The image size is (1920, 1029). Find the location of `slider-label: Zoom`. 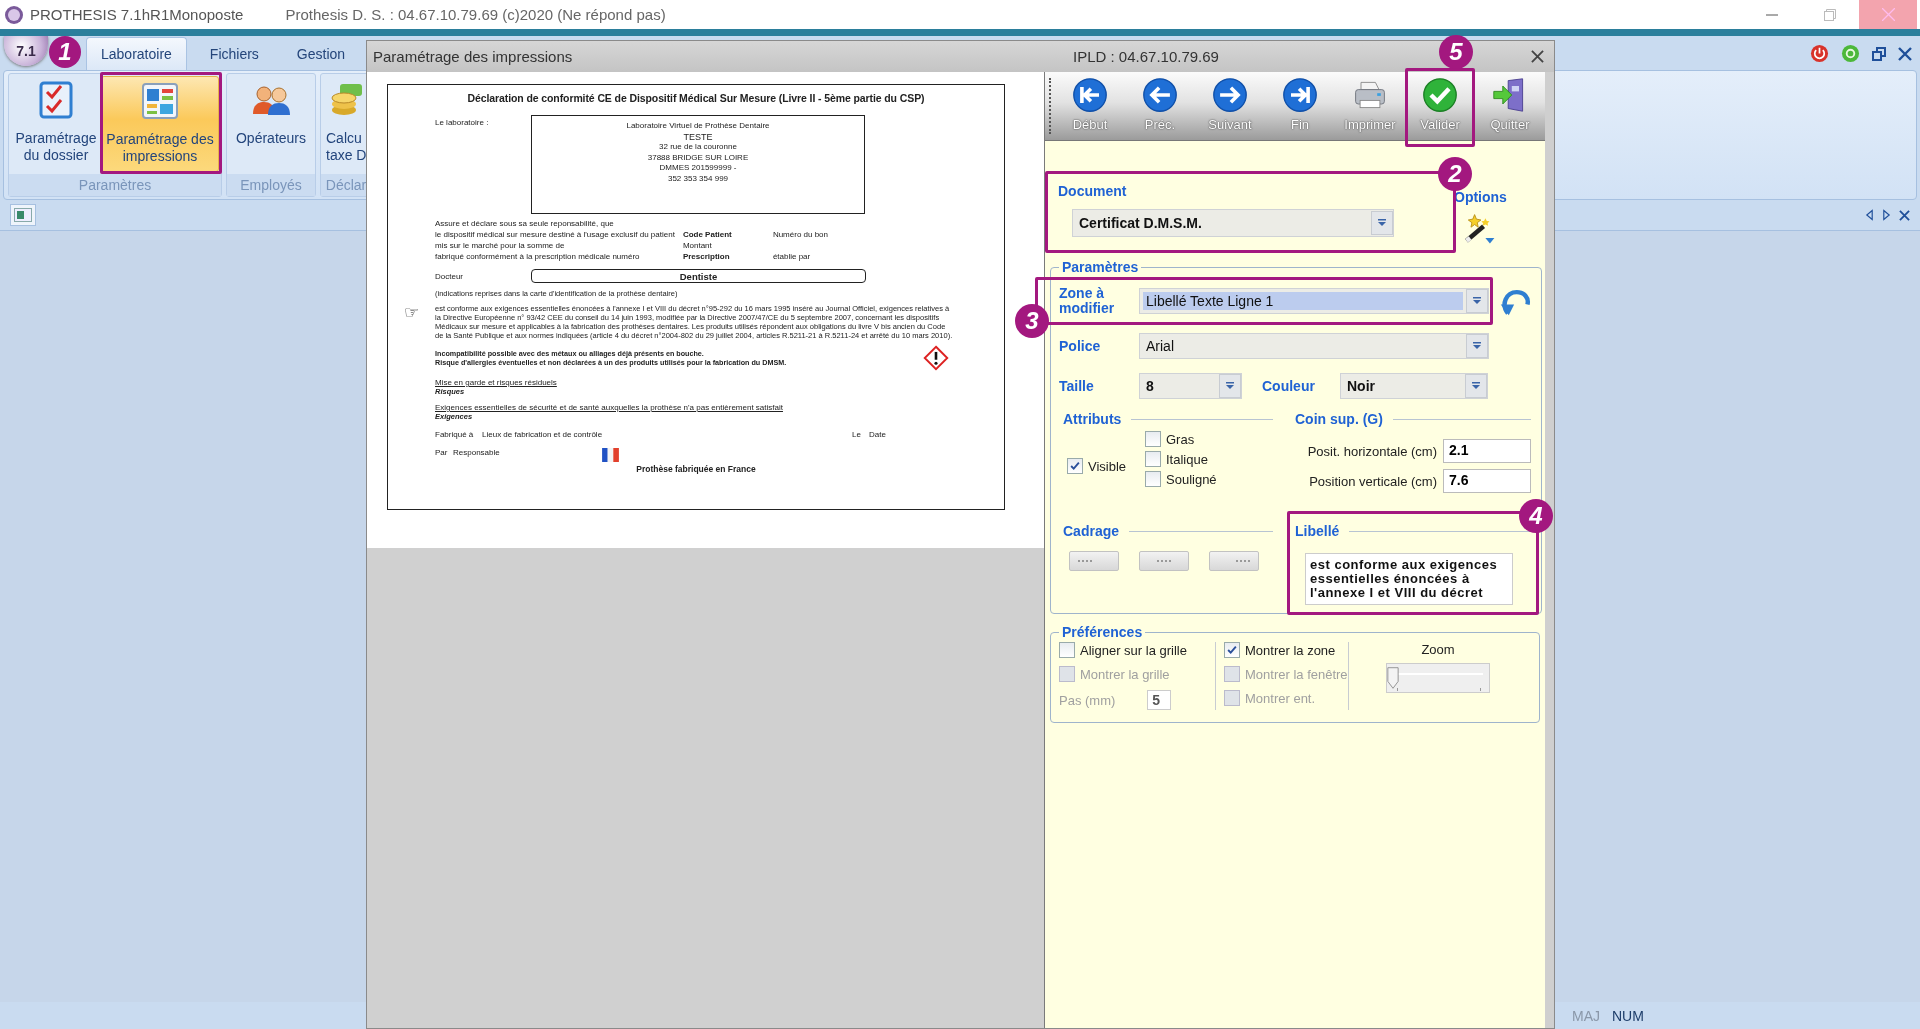

slider-label: Zoom is located at coordinates (1438, 649).